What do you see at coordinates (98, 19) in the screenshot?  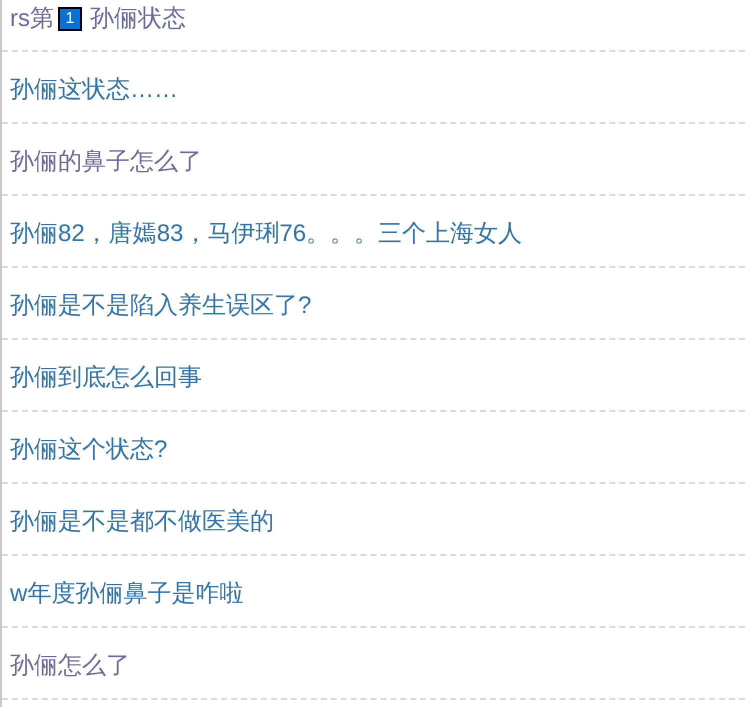 I see `news-link: rs第 1 孙俪状态` at bounding box center [98, 19].